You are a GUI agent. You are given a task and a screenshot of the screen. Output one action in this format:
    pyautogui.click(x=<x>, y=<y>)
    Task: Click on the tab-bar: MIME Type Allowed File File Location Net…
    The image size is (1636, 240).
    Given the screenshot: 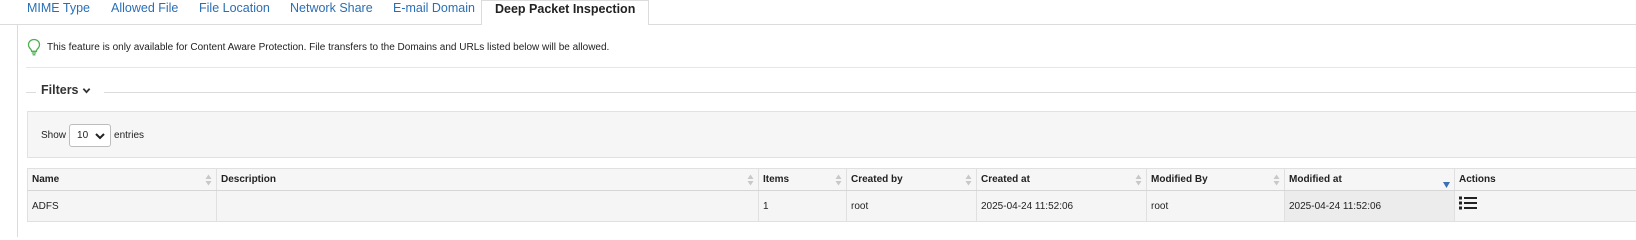 What is the action you would take?
    pyautogui.click(x=818, y=13)
    